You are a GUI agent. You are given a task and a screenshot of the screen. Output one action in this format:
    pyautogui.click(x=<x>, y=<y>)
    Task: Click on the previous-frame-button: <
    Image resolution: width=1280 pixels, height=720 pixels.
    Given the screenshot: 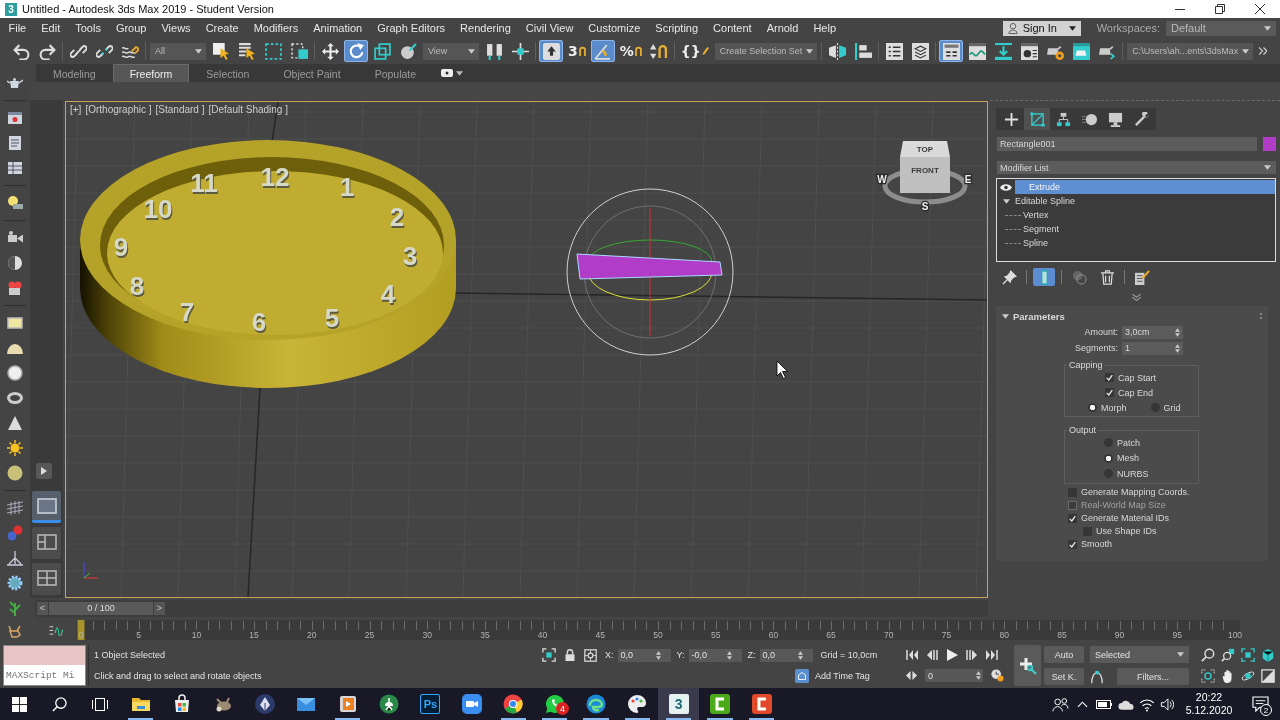 What is the action you would take?
    pyautogui.click(x=42, y=608)
    